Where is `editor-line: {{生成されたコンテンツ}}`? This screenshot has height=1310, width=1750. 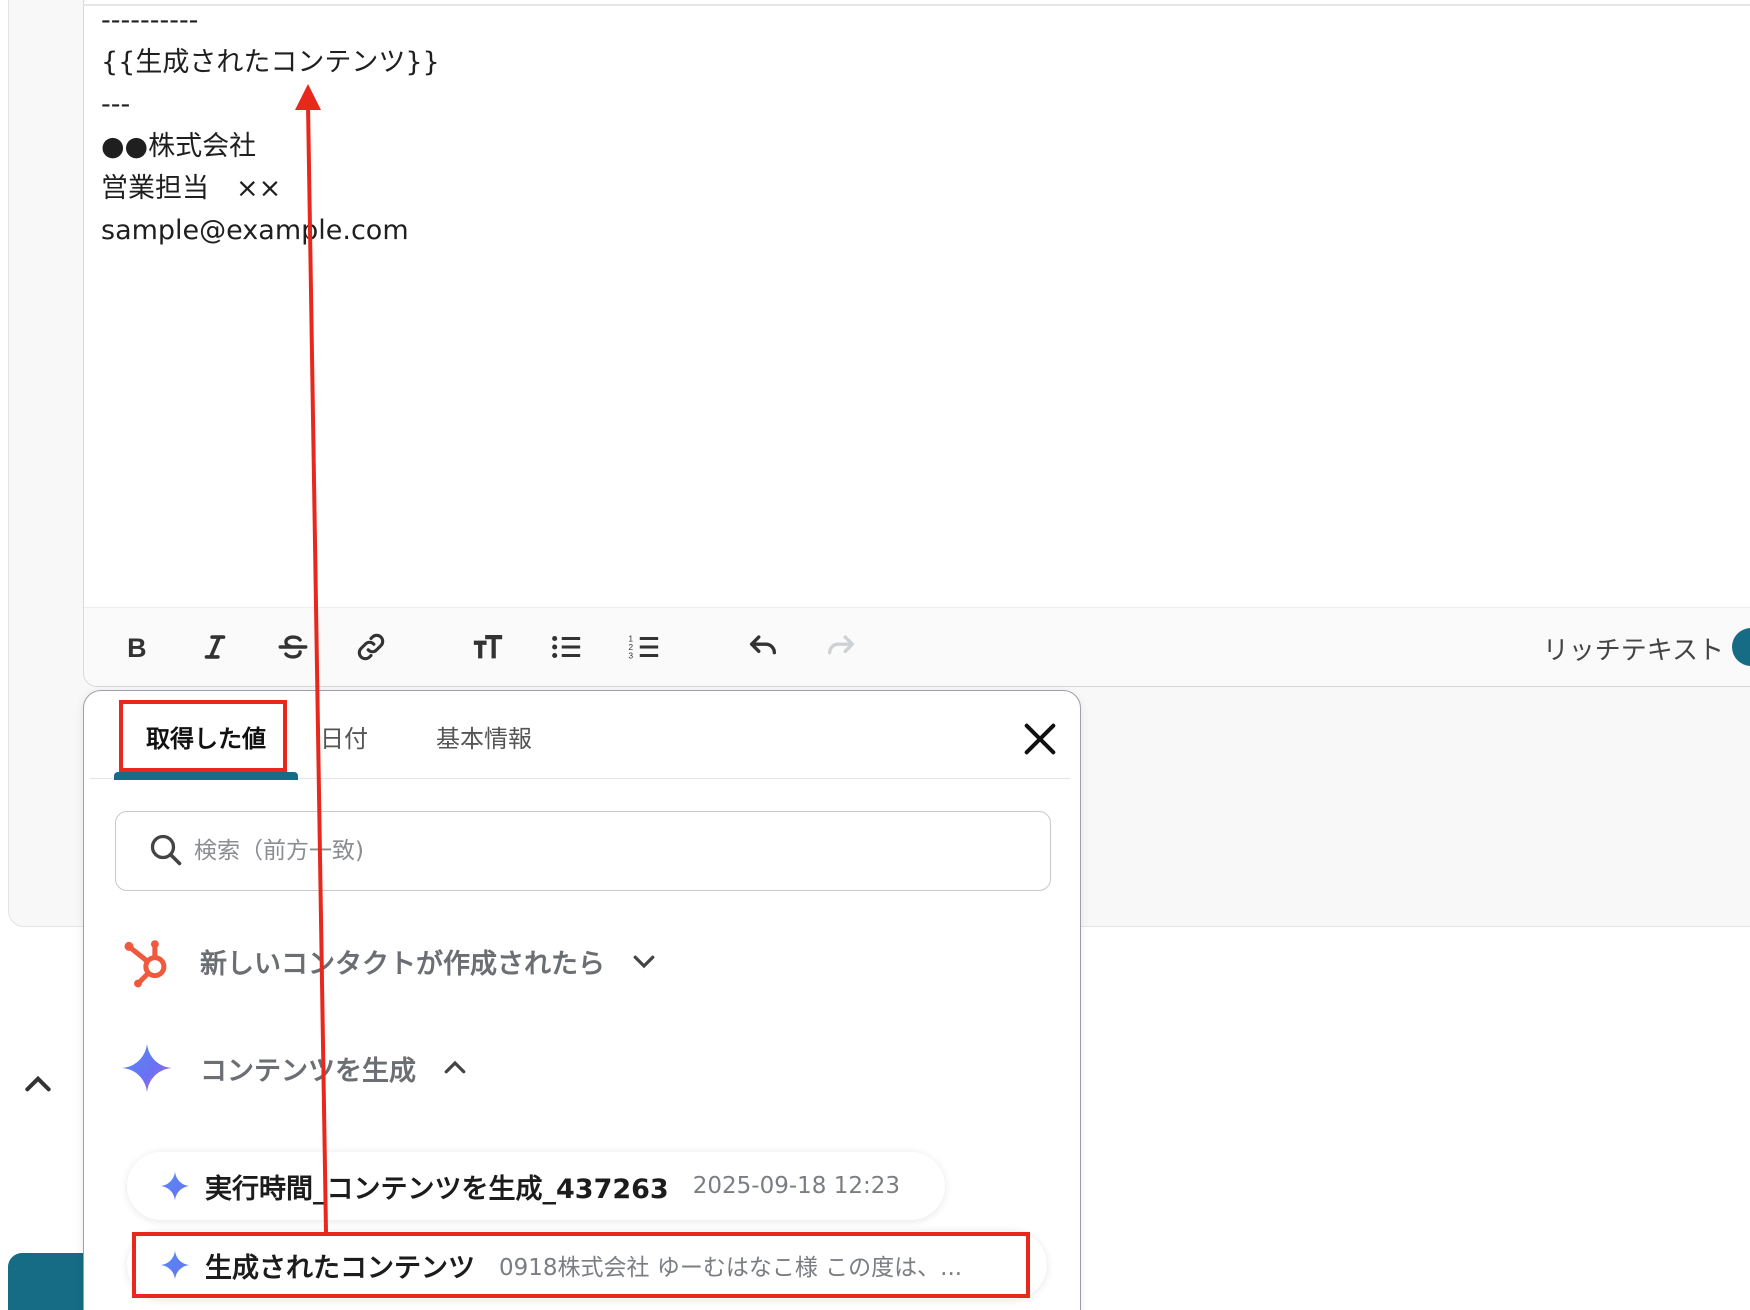
editor-line: {{生成されたコンテンツ}} is located at coordinates (270, 62).